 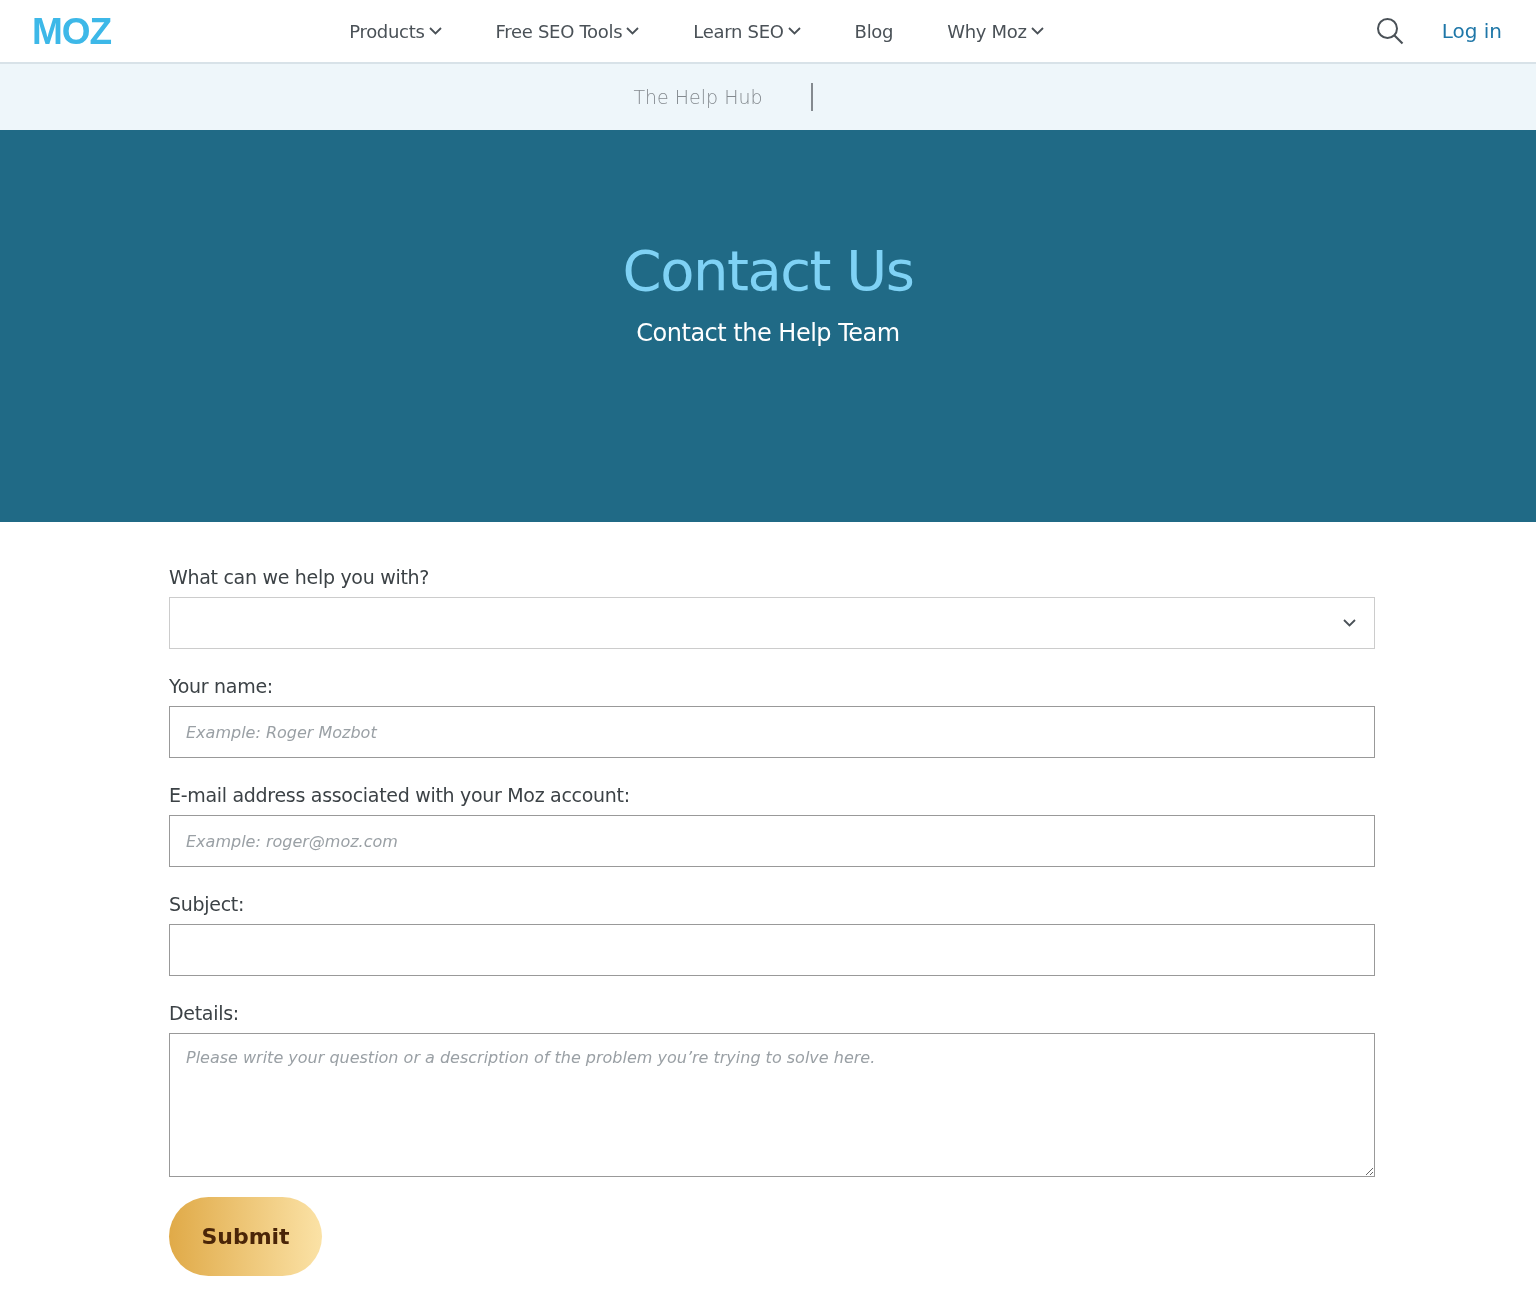 I want to click on input-field, so click(x=772, y=950).